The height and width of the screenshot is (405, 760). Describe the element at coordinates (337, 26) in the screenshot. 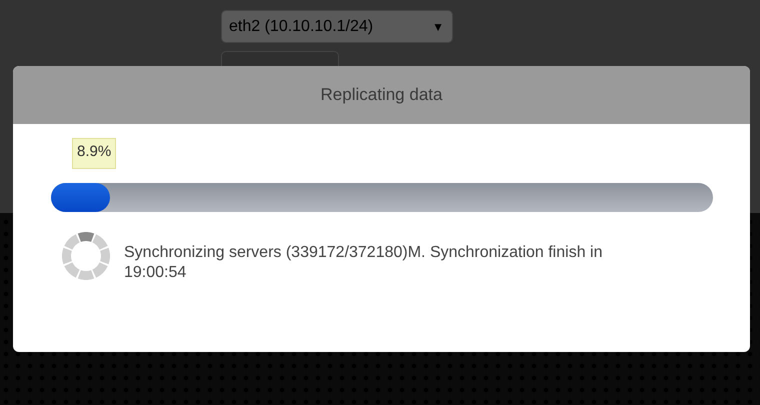

I see `interface-dropdown: eth2 (10.10.10.1/24) ▼` at that location.